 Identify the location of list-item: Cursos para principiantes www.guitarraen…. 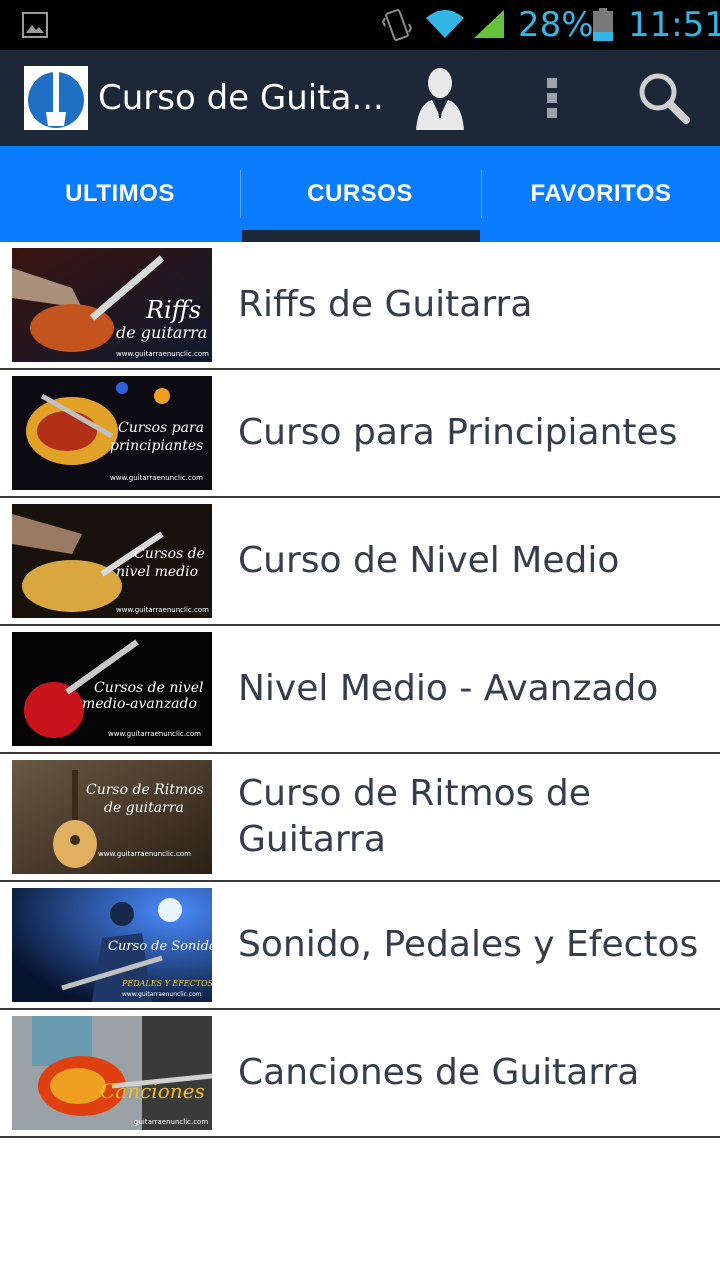
(360, 434).